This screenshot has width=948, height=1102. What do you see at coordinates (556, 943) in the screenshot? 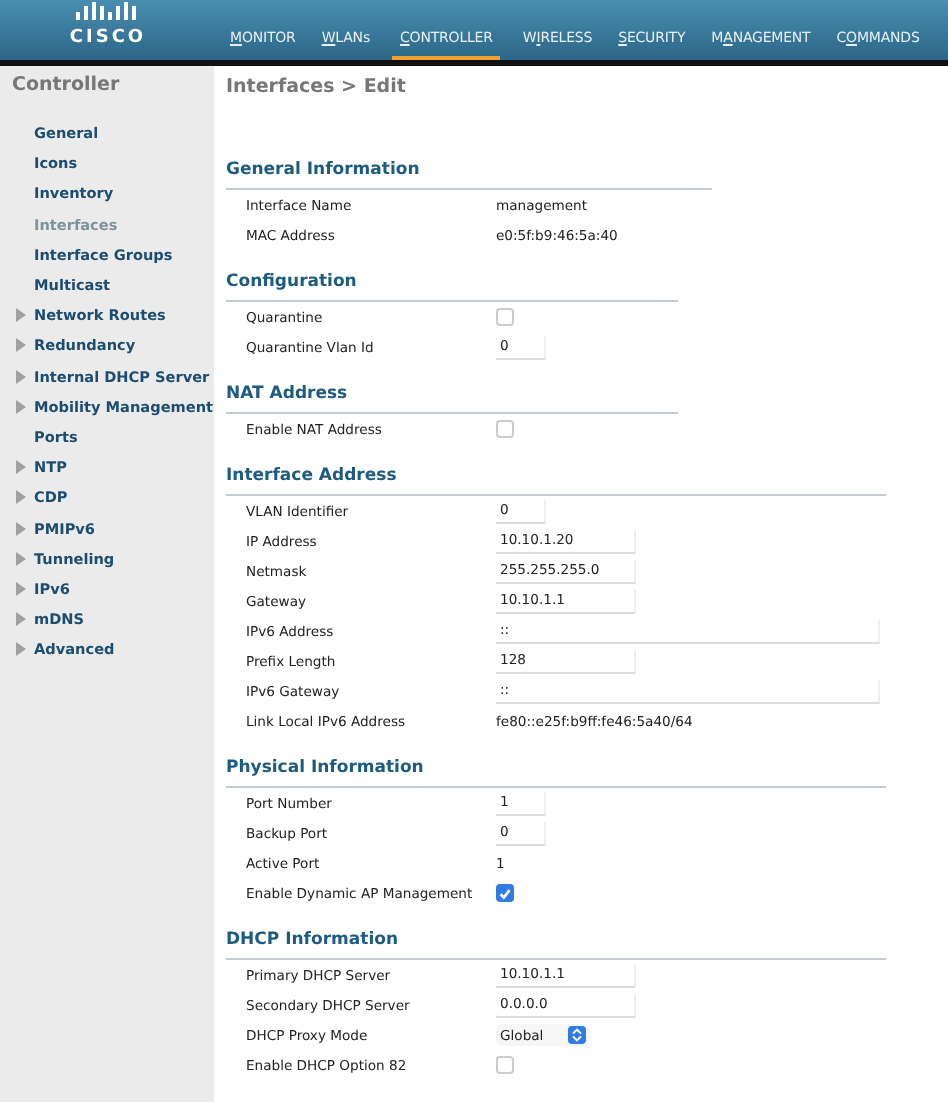
I see `section-heading: DHCP Information` at bounding box center [556, 943].